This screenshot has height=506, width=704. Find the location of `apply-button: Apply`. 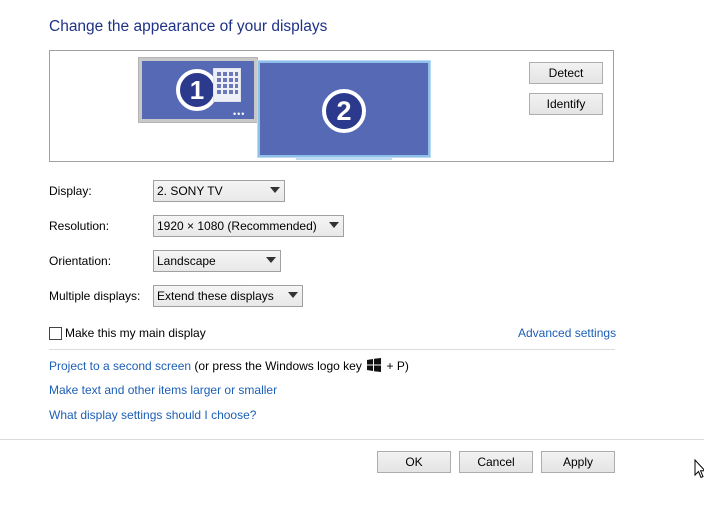

apply-button: Apply is located at coordinates (578, 462).